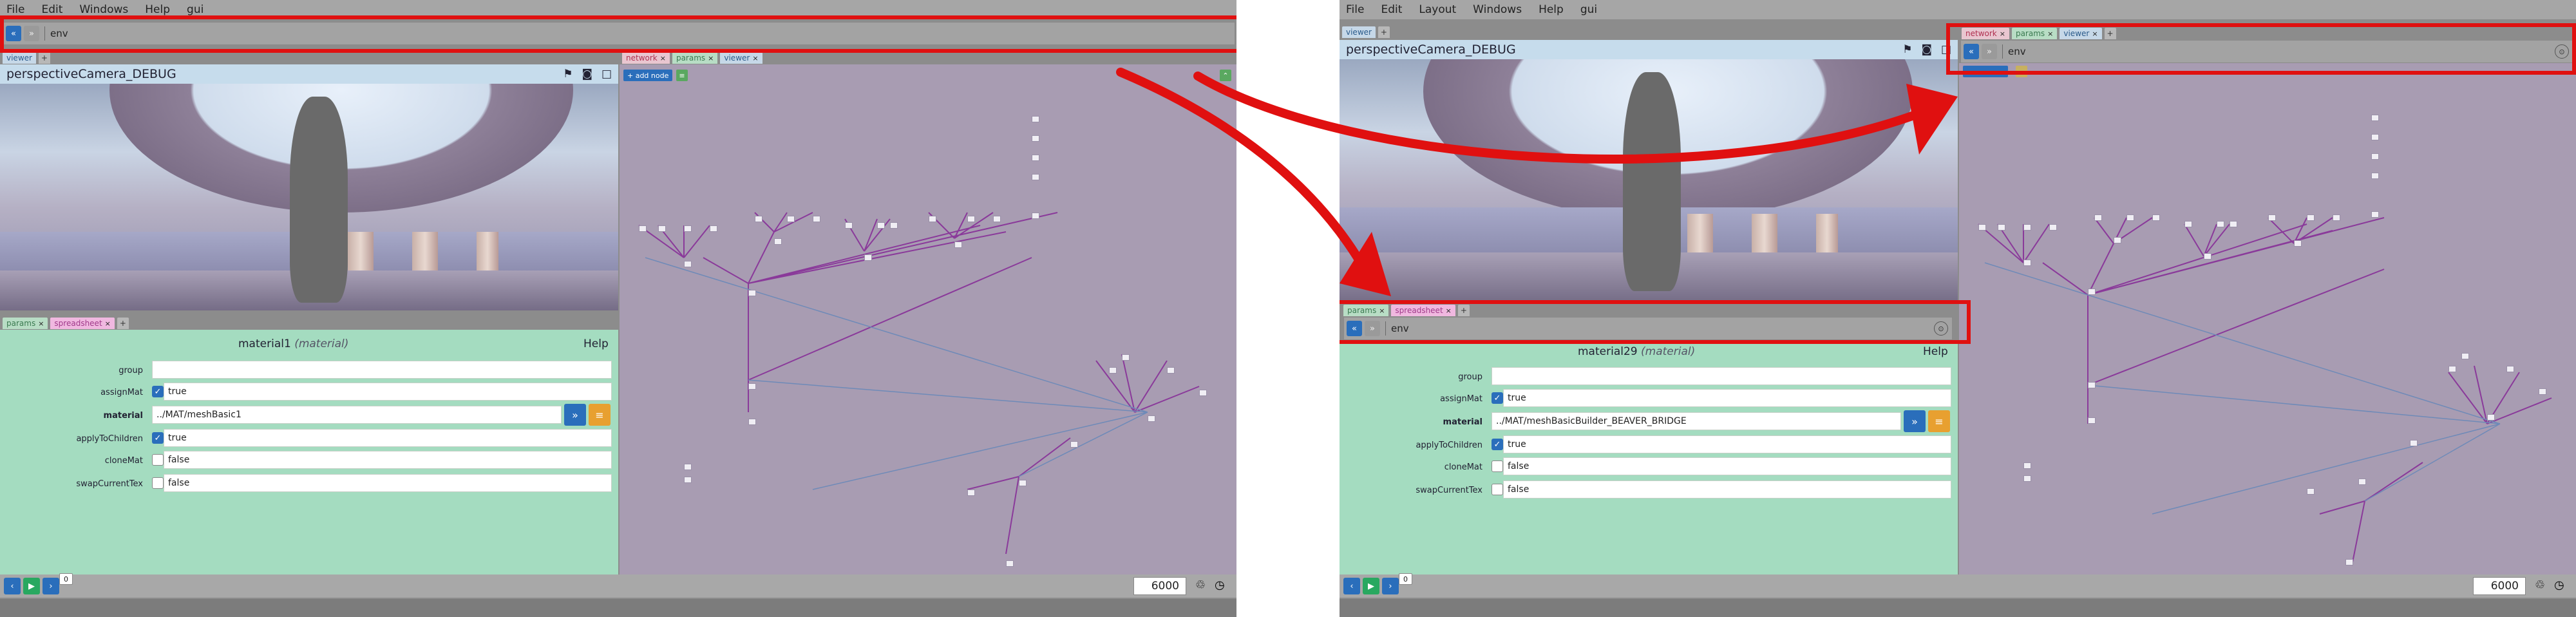 This screenshot has height=617, width=2576. What do you see at coordinates (1359, 32) in the screenshot?
I see `tab-viewer: viewer` at bounding box center [1359, 32].